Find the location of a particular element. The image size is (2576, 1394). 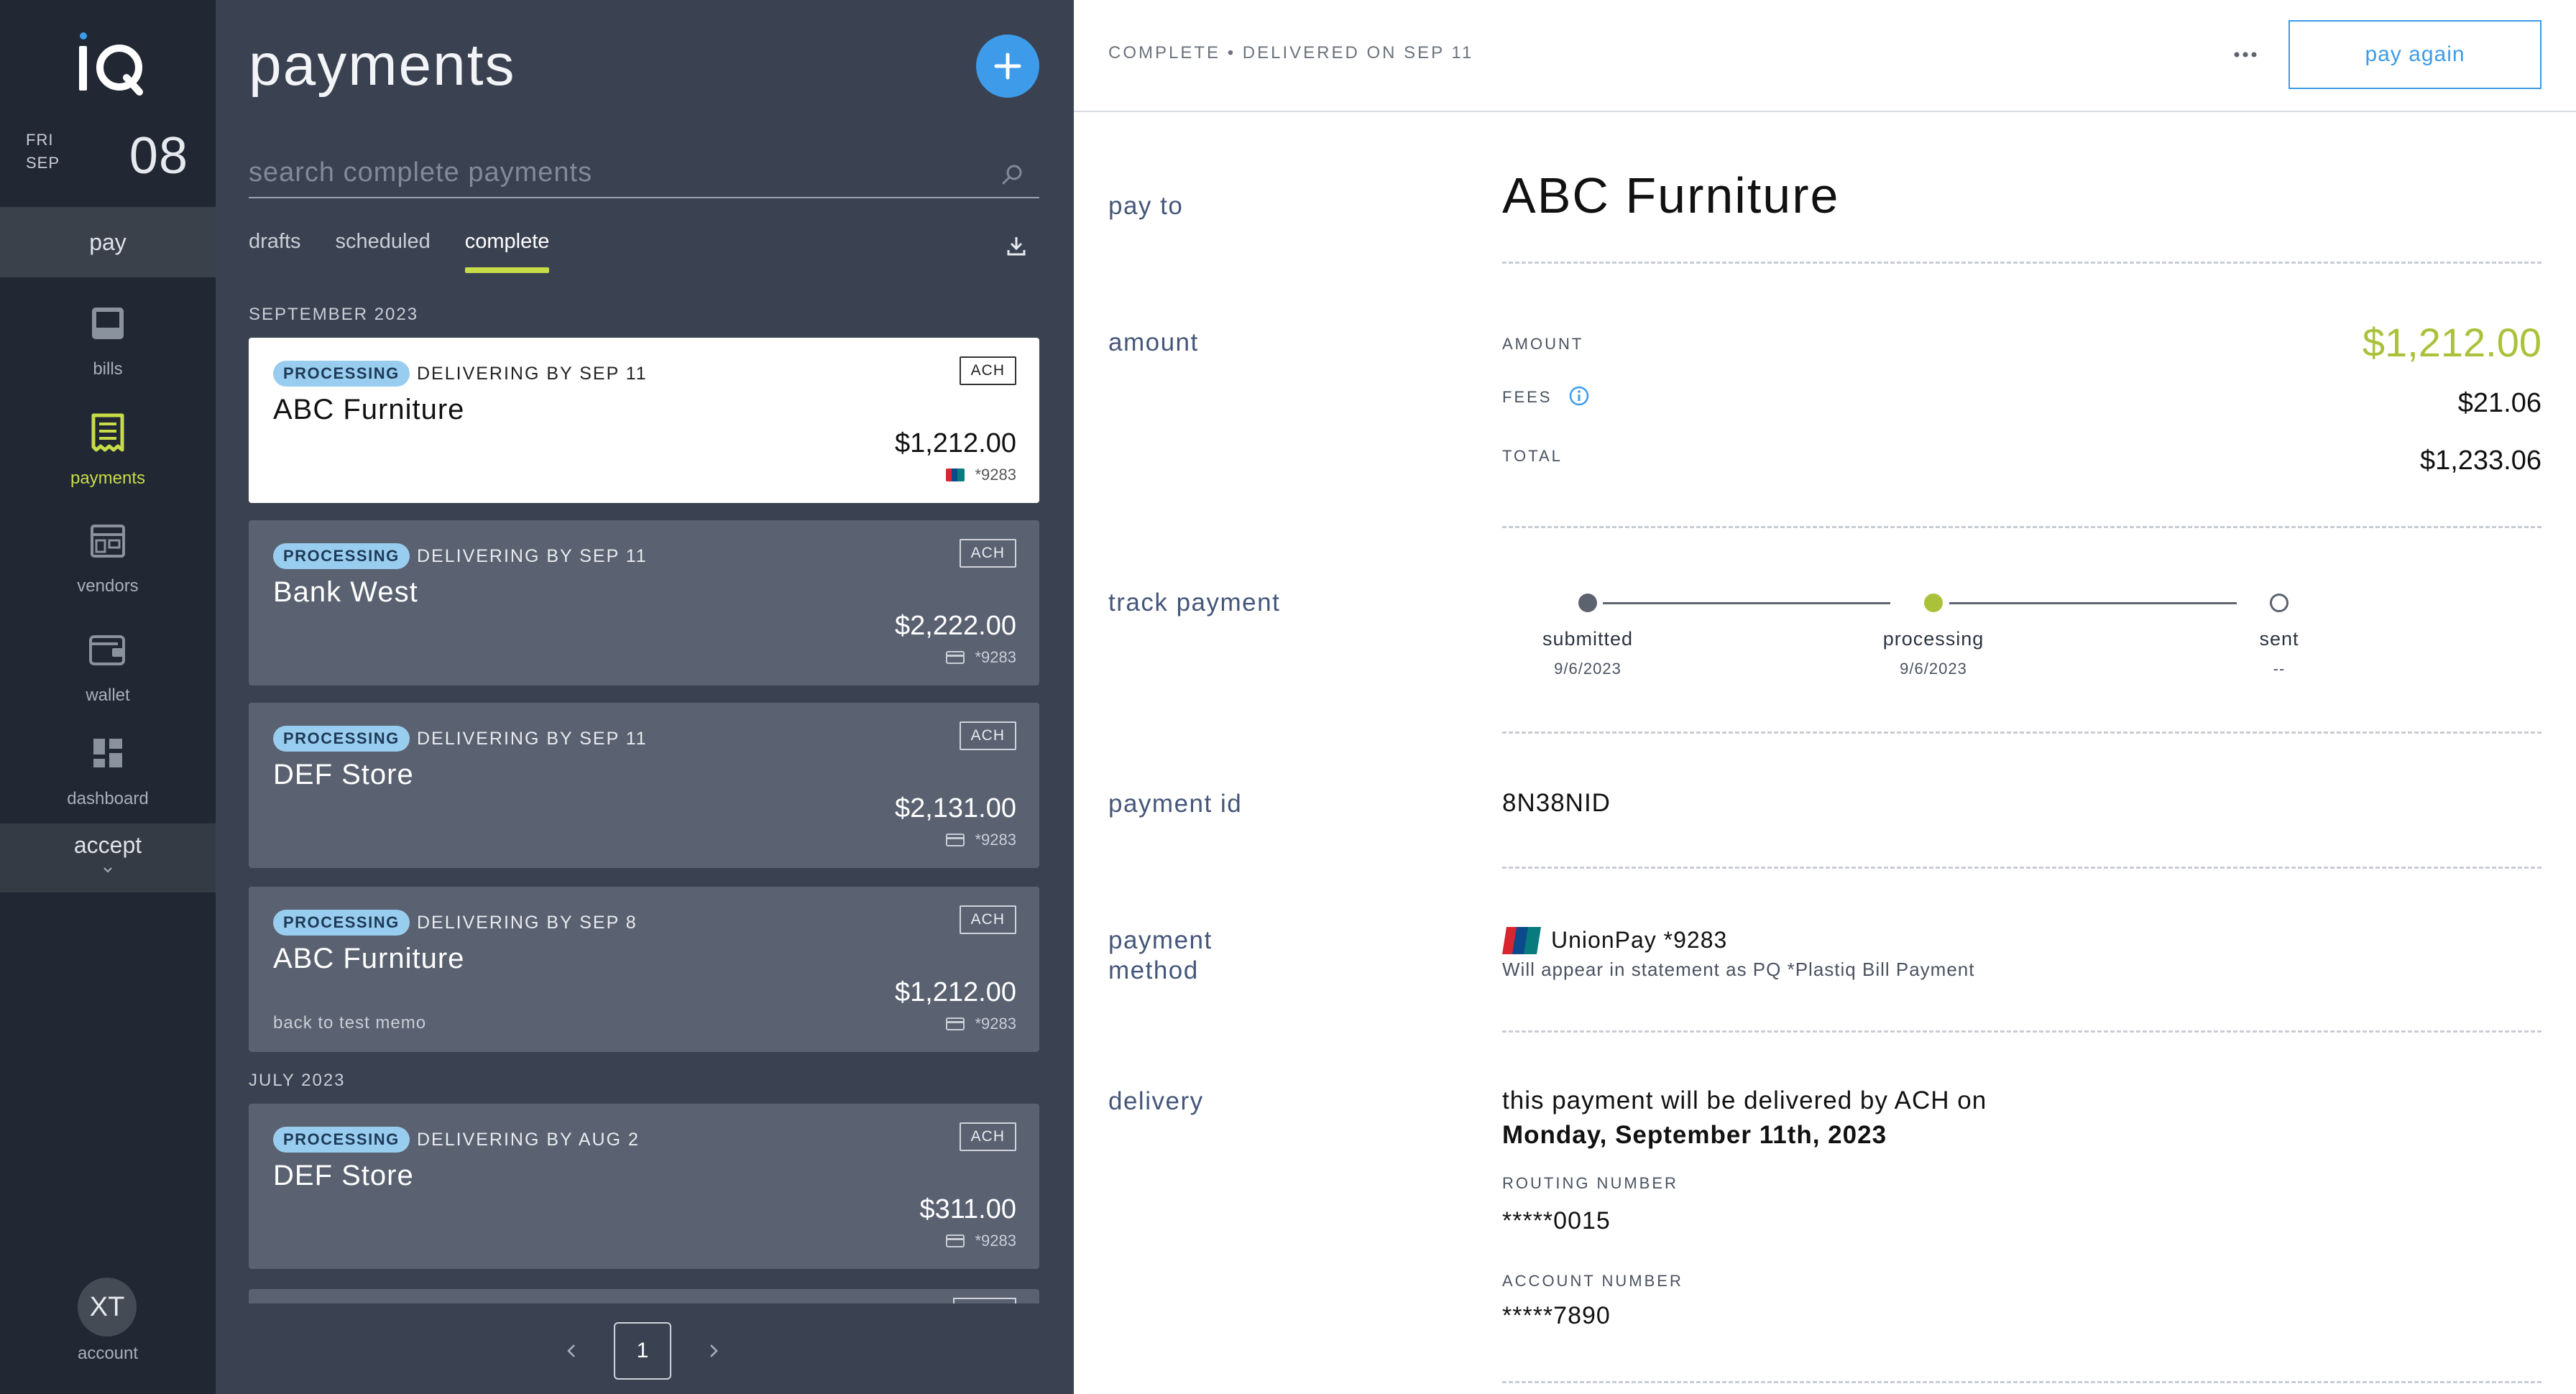

payment-memo: back to test memo is located at coordinates (350, 1023).